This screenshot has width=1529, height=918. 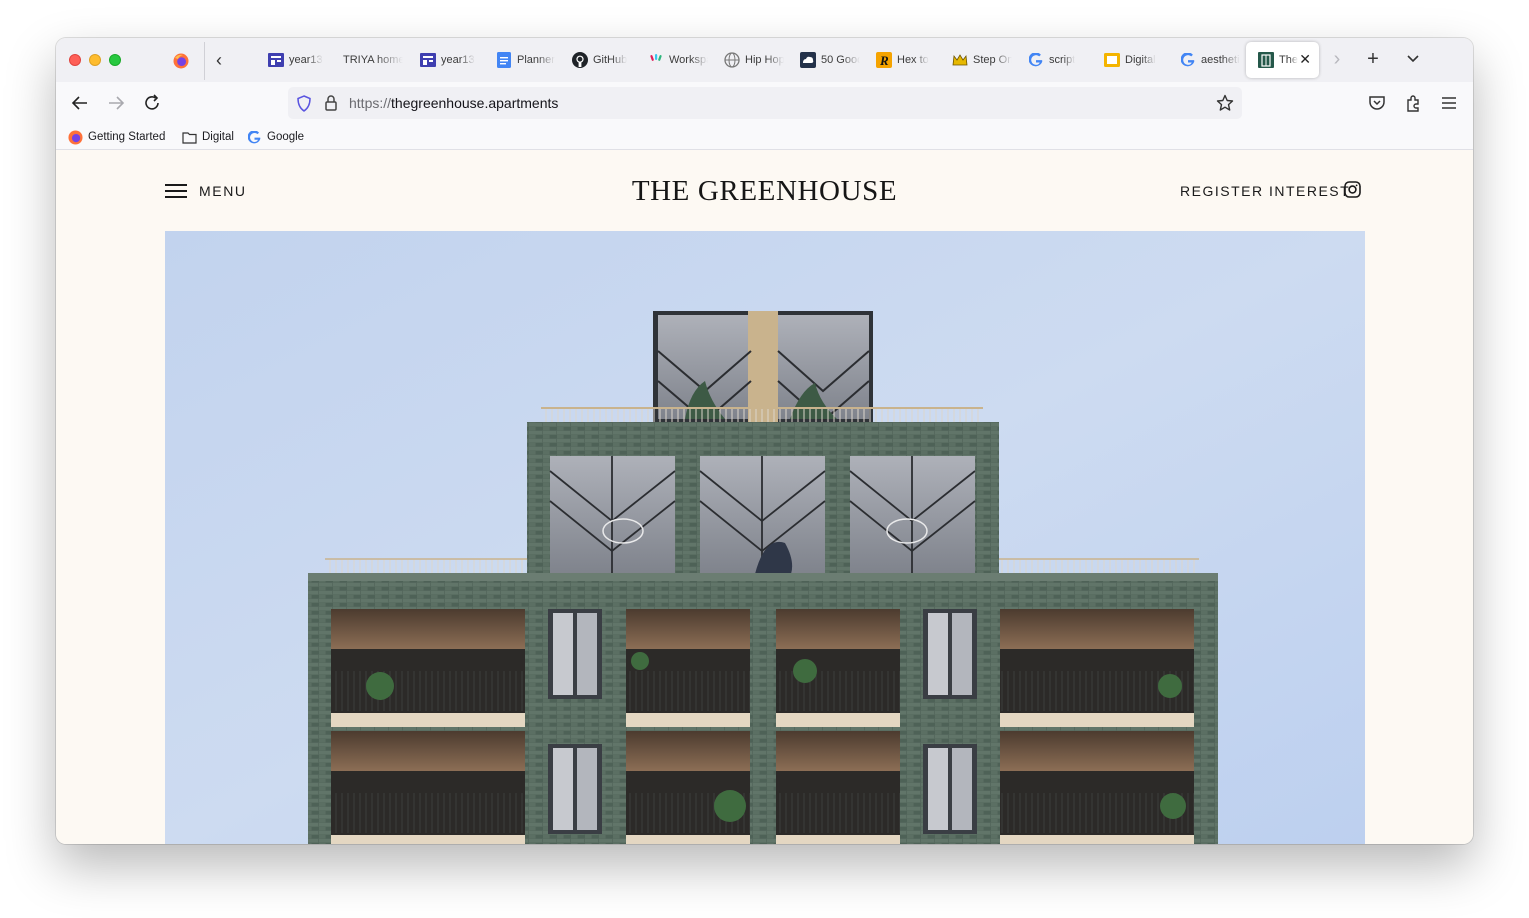 I want to click on navigation-toolbar: https://thegreenhouse.apartments, so click(x=764, y=103).